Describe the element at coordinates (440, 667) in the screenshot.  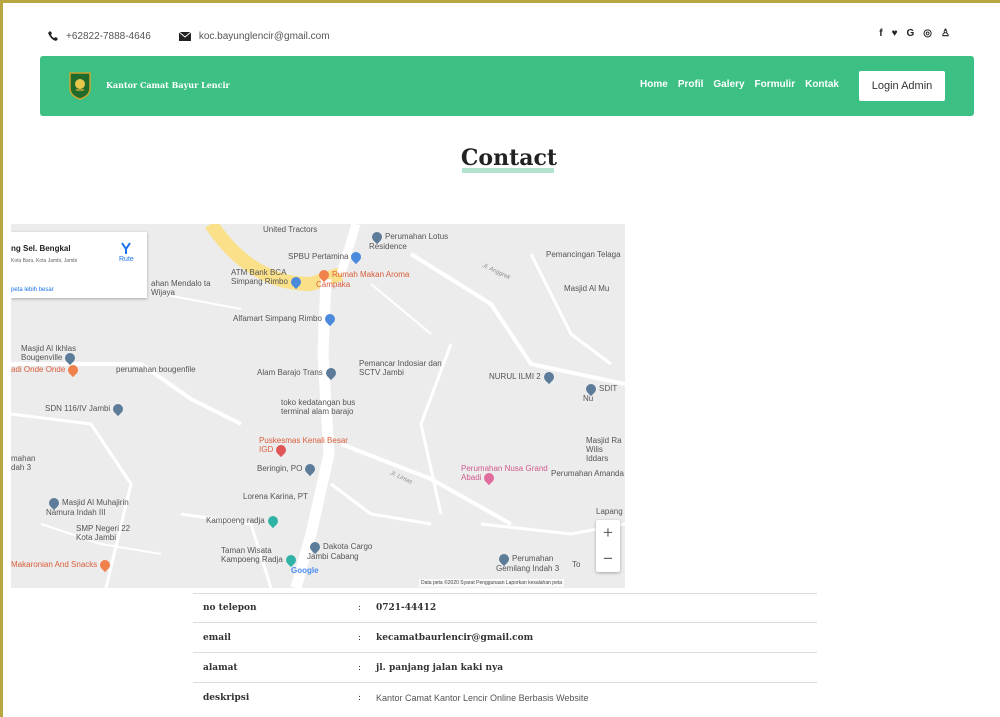
I see `address-value: jl. panjang jalan kaki nya` at that location.